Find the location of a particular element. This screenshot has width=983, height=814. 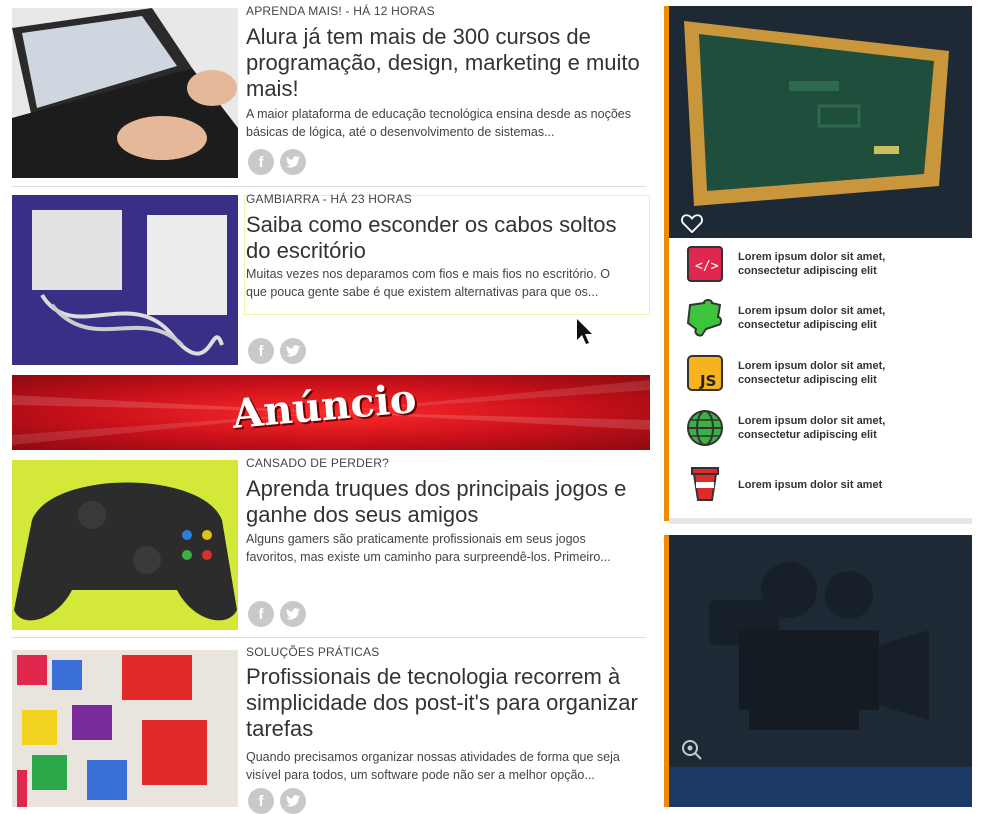

coffee-cup-icon is located at coordinates (705, 485).